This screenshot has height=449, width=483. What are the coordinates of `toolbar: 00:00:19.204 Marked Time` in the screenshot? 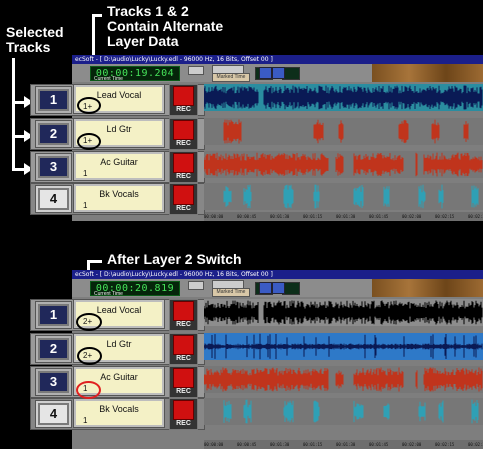 It's located at (277, 73).